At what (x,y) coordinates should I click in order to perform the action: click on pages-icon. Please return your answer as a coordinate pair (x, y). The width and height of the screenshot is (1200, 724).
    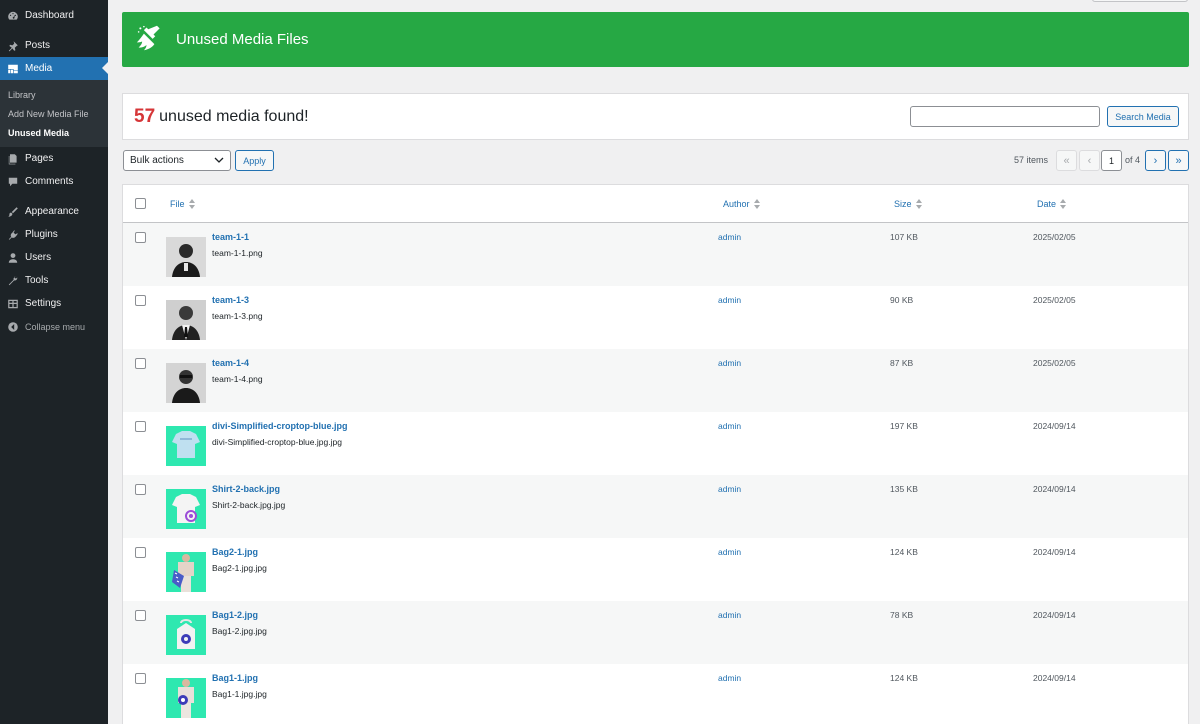
    Looking at the image, I should click on (13, 159).